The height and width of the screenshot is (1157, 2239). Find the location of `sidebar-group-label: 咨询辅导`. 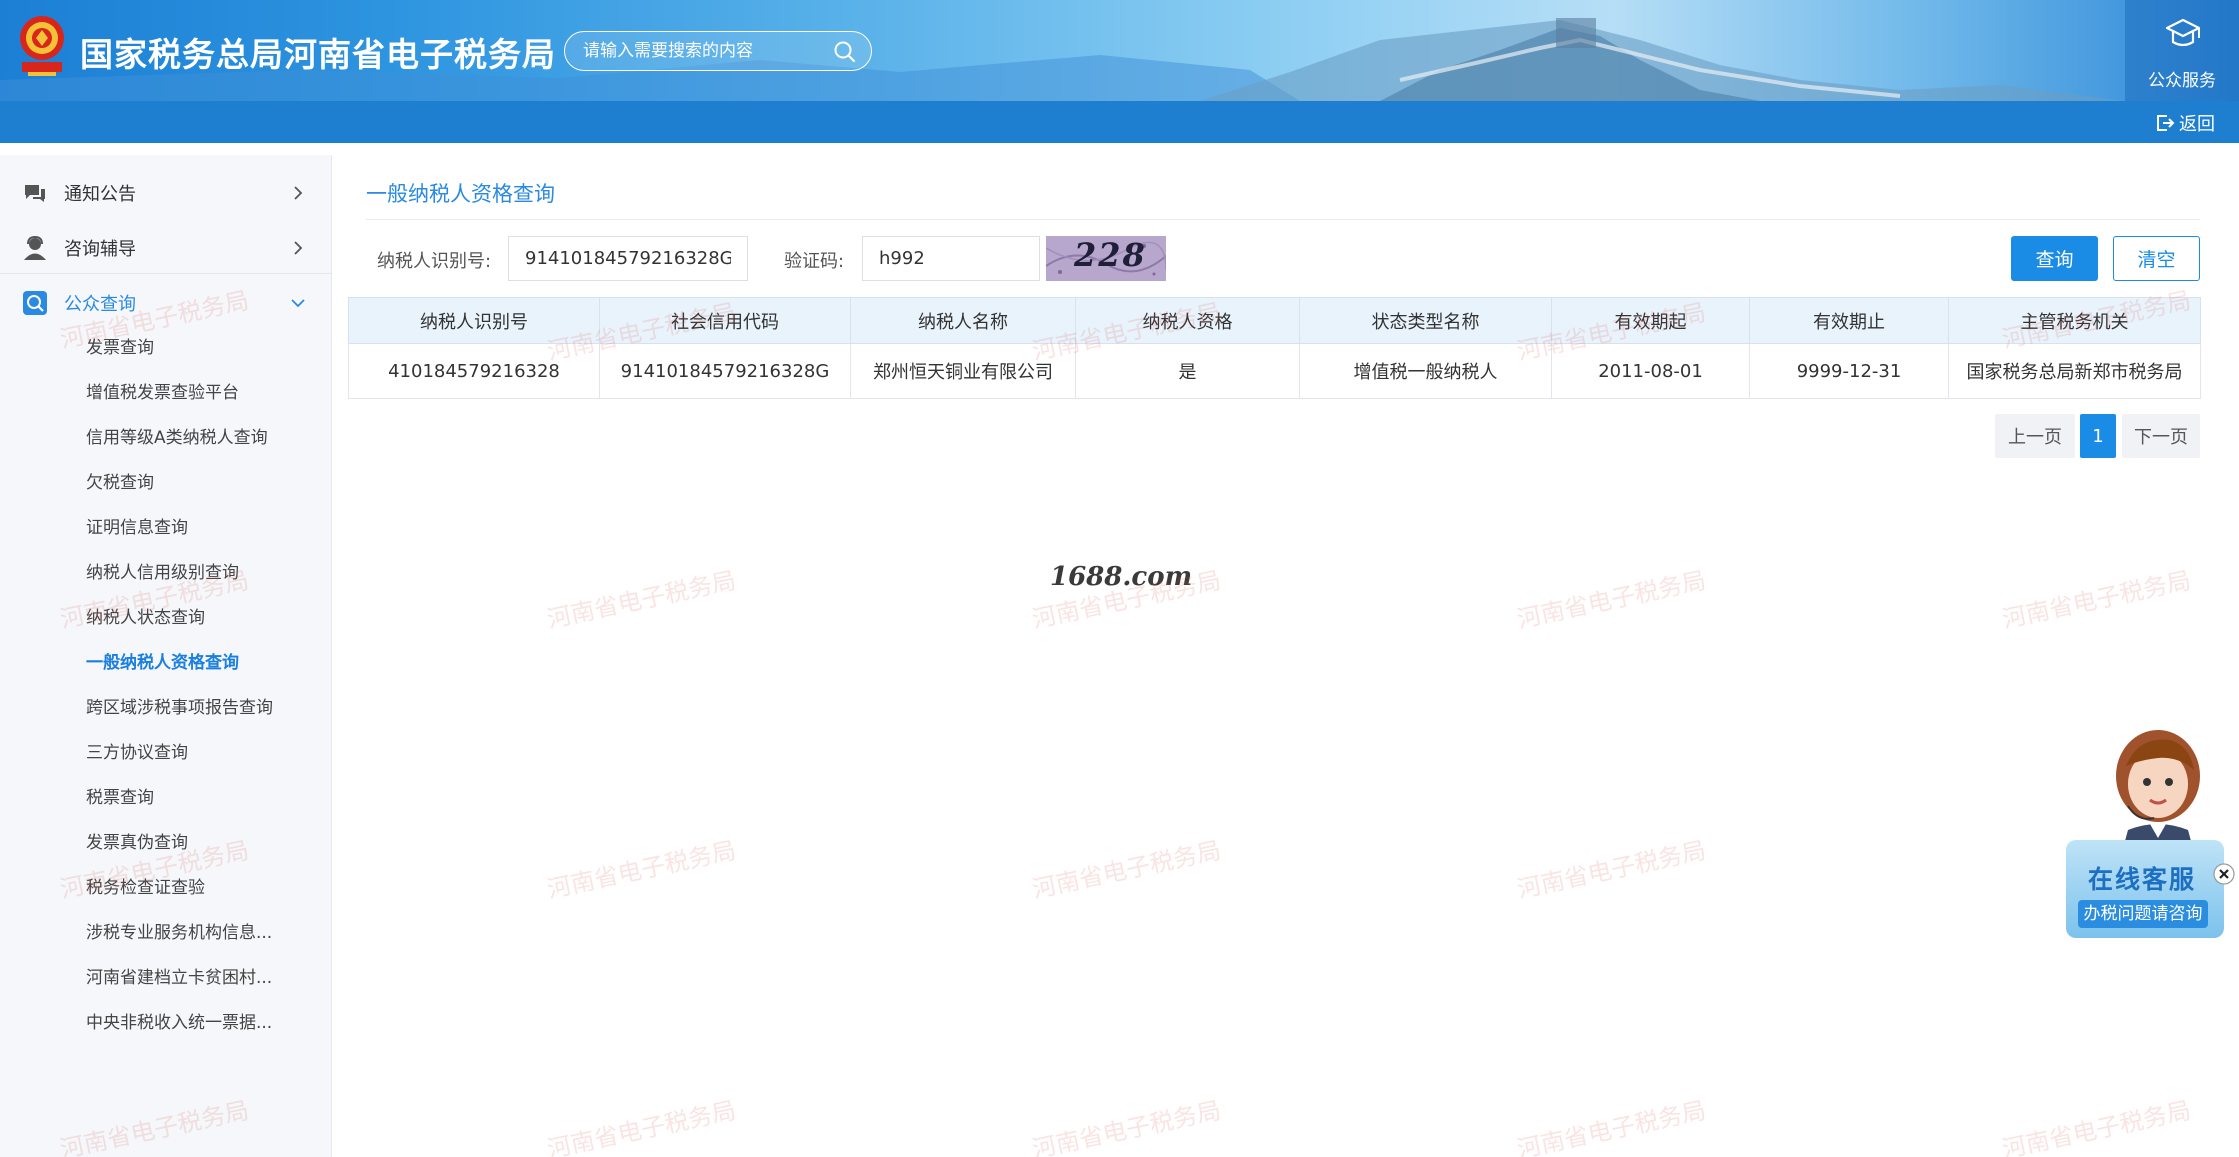

sidebar-group-label: 咨询辅导 is located at coordinates (100, 249).